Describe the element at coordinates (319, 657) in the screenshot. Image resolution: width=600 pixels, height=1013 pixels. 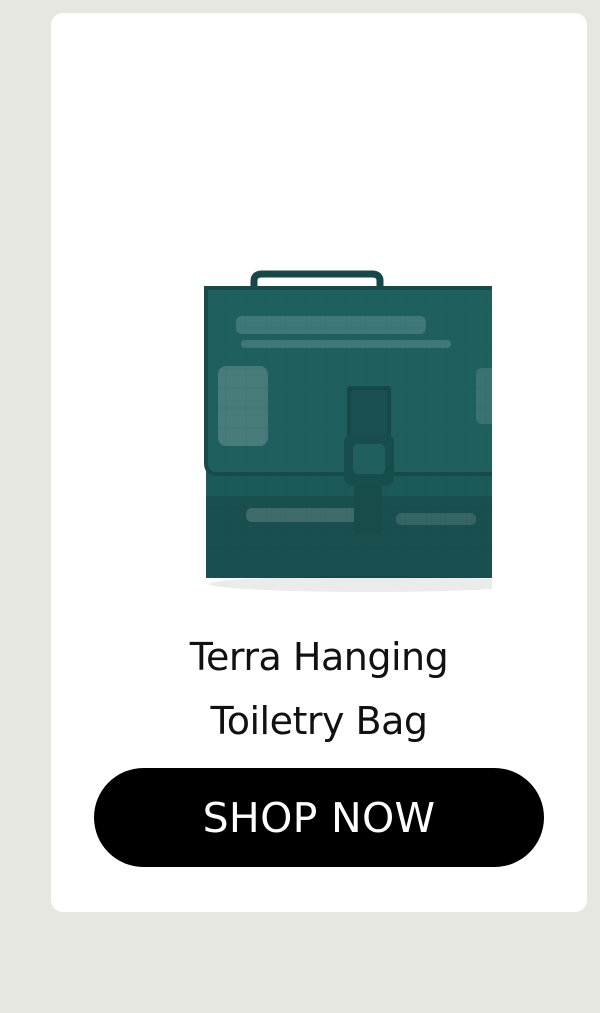
I see `product-title-line1: Terra Hanging` at that location.